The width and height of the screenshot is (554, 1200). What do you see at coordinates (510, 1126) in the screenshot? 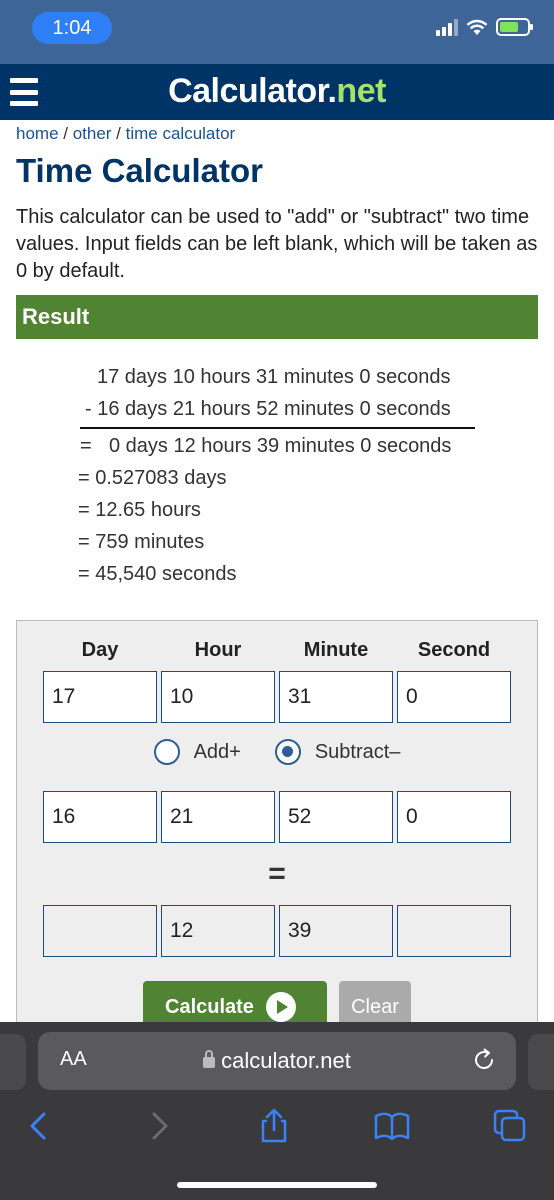
I see `tabs-icon` at bounding box center [510, 1126].